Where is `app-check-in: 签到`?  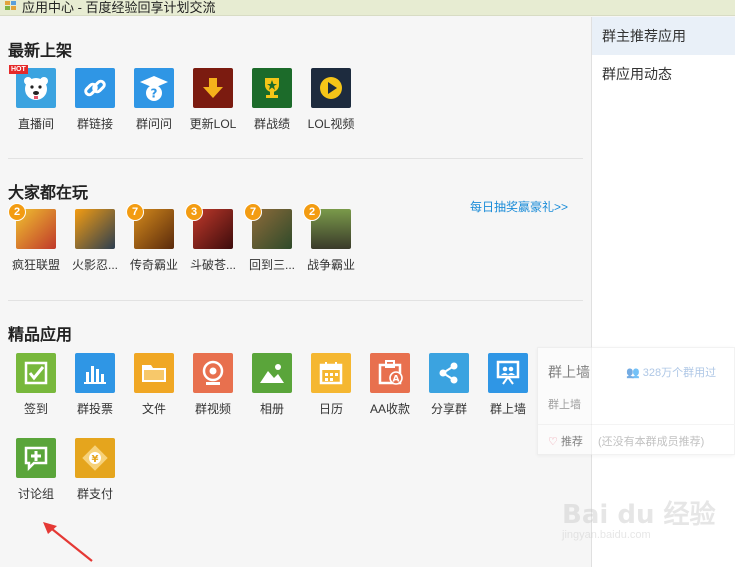
app-check-in: 签到 is located at coordinates (36, 385).